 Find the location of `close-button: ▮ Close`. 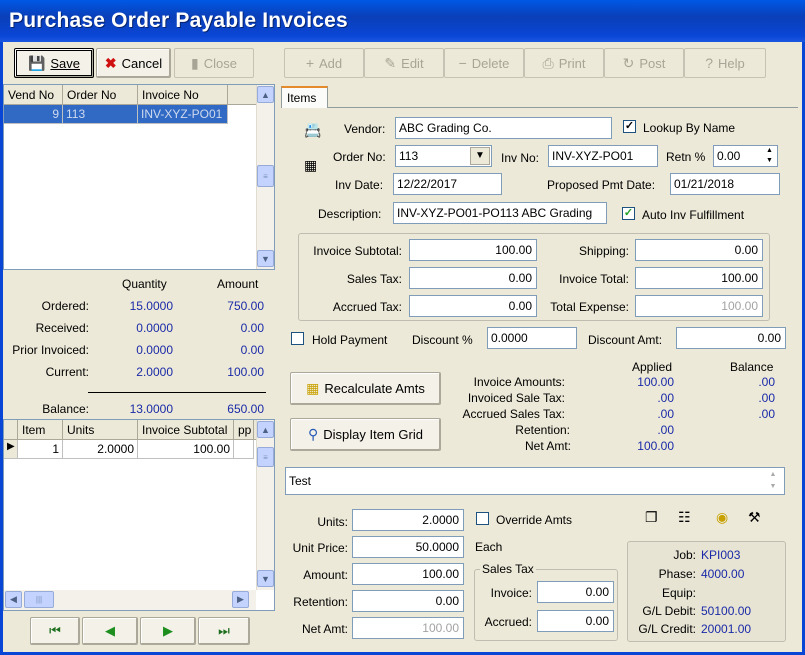

close-button: ▮ Close is located at coordinates (214, 63).